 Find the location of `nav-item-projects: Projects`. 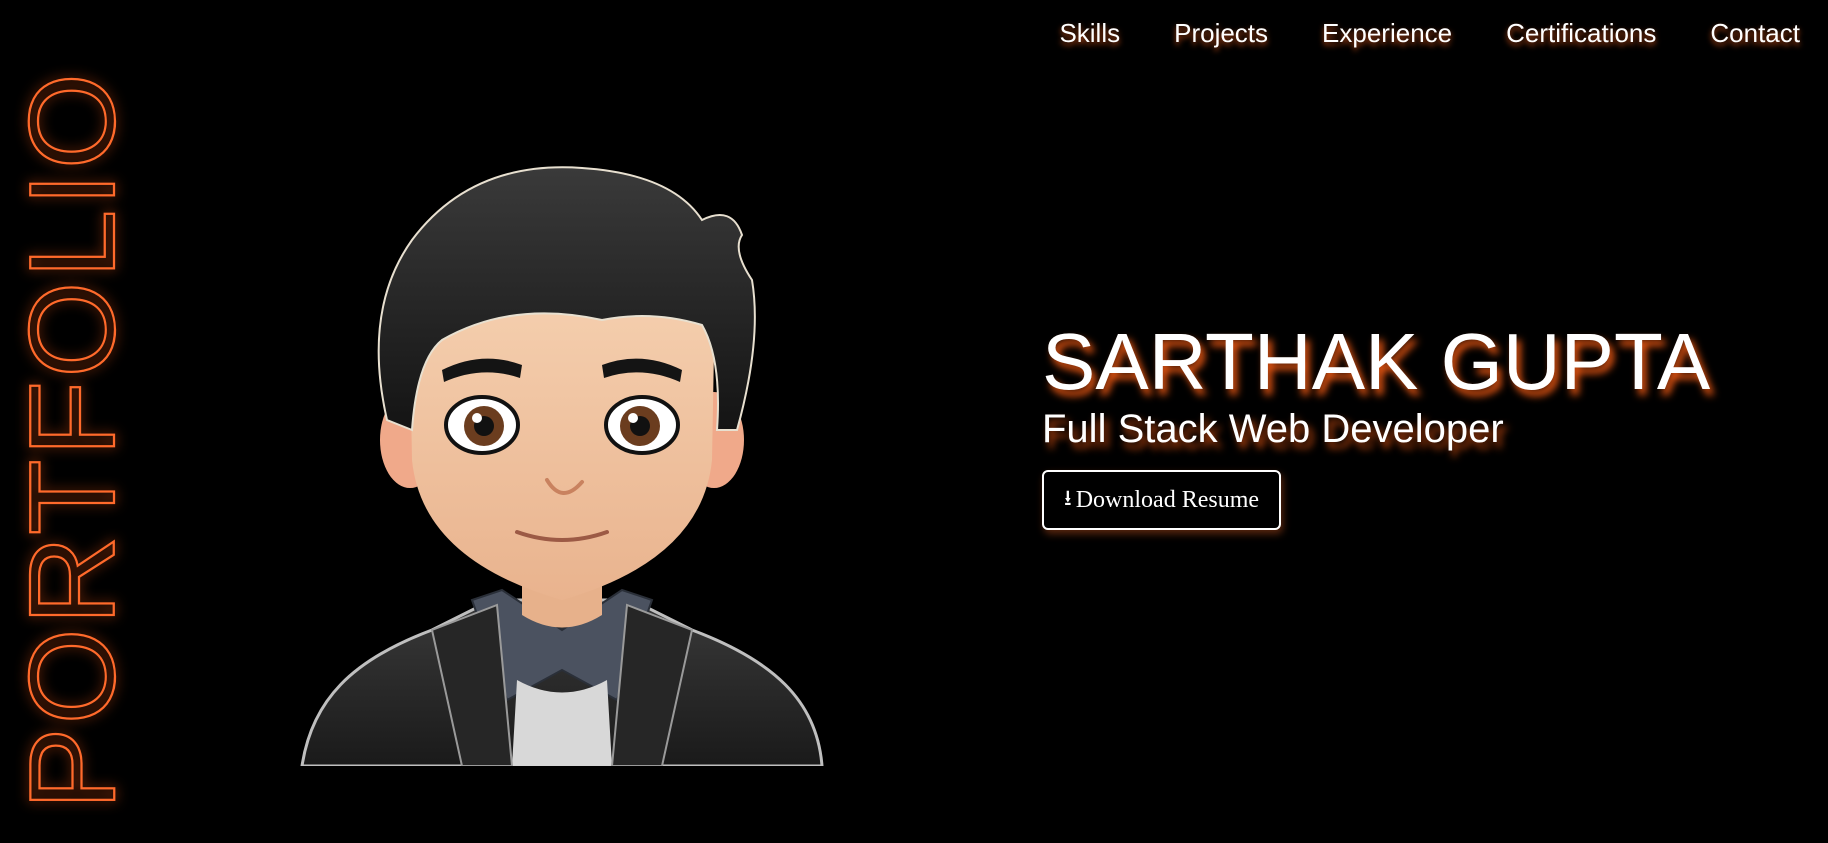

nav-item-projects: Projects is located at coordinates (1221, 33).